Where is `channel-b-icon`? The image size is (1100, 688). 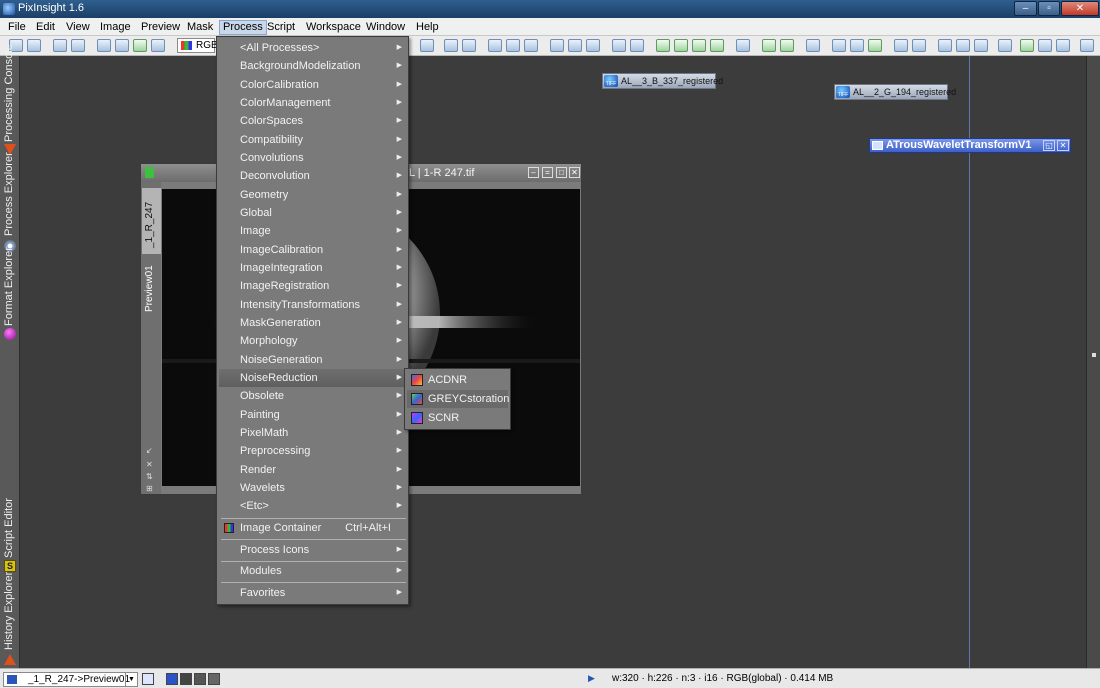
channel-b-icon is located at coordinates (214, 679).